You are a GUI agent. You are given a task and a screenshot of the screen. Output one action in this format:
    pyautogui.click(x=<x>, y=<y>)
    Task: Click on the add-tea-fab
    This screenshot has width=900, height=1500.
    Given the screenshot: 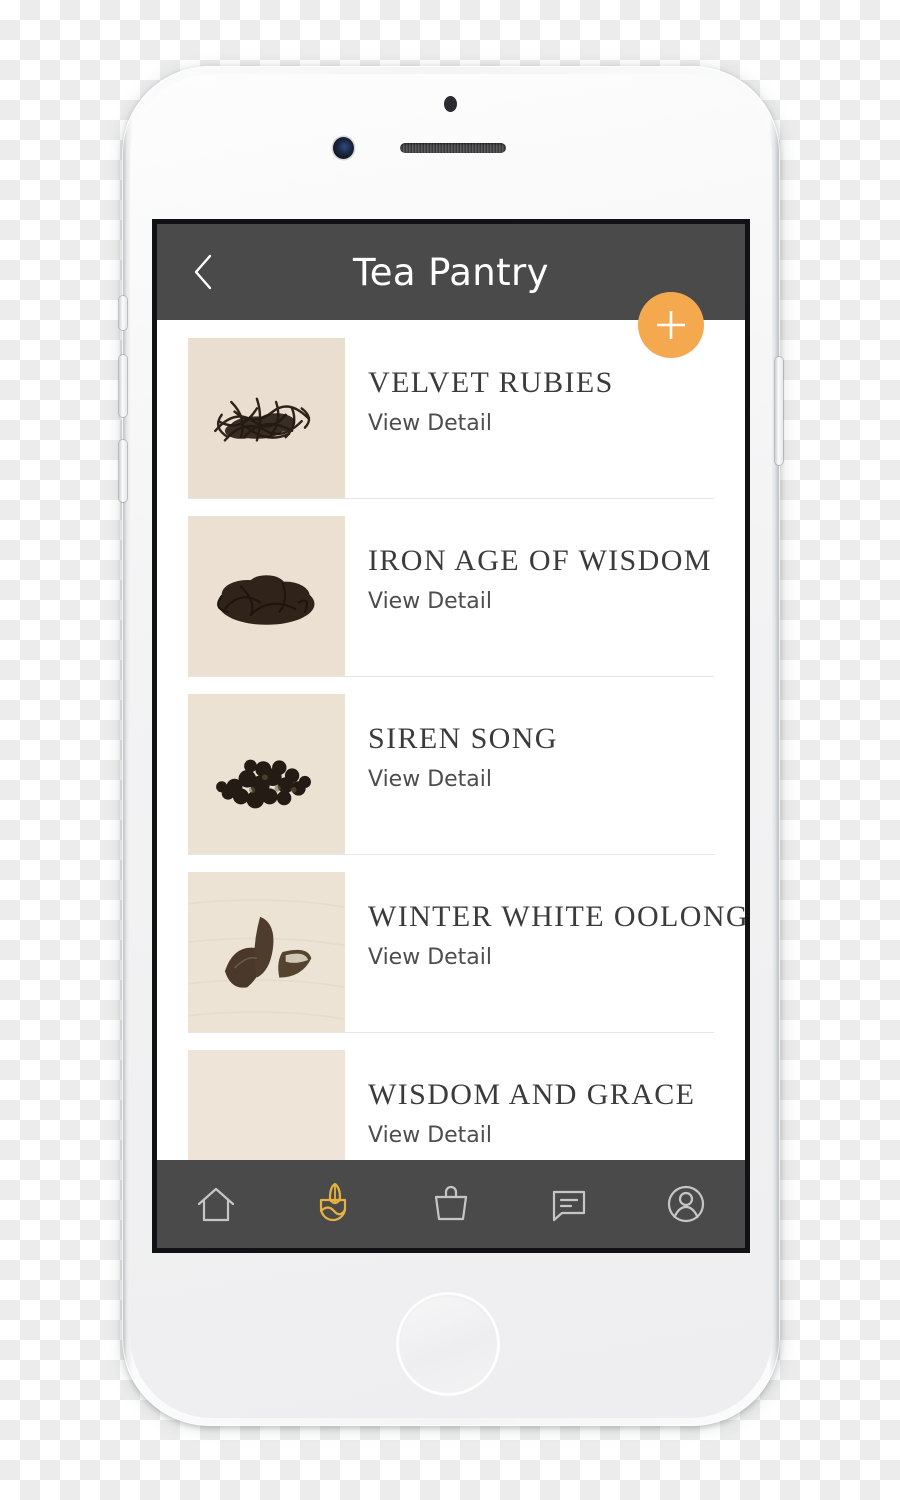 What is the action you would take?
    pyautogui.click(x=671, y=325)
    